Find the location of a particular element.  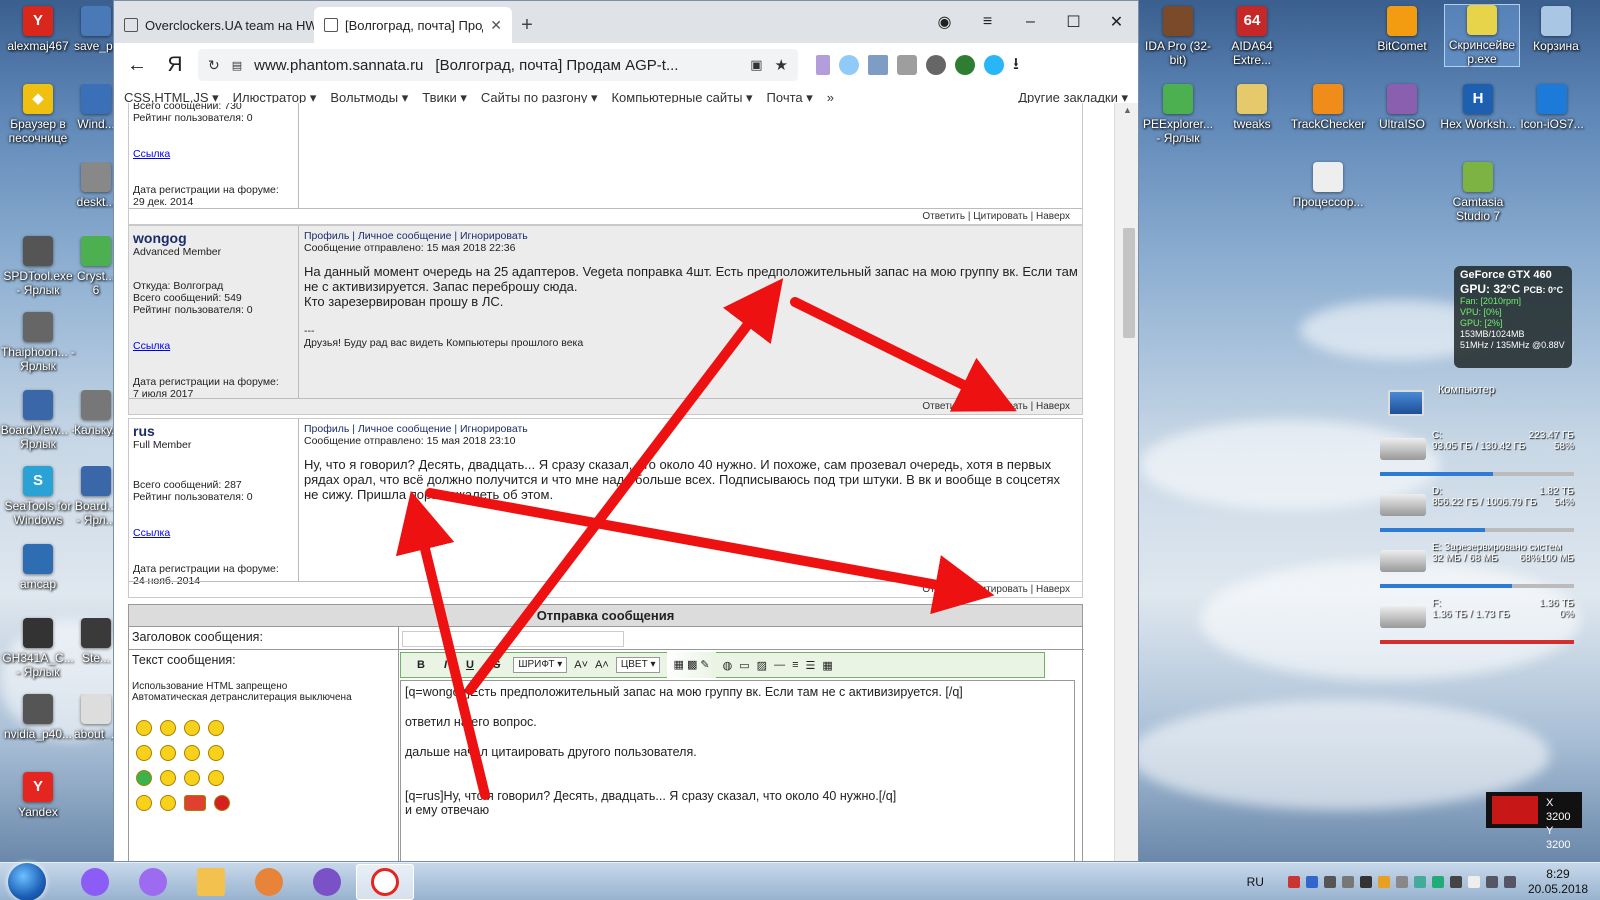

desktop-icon-amcap: amcap is located at coordinates (38, 567).